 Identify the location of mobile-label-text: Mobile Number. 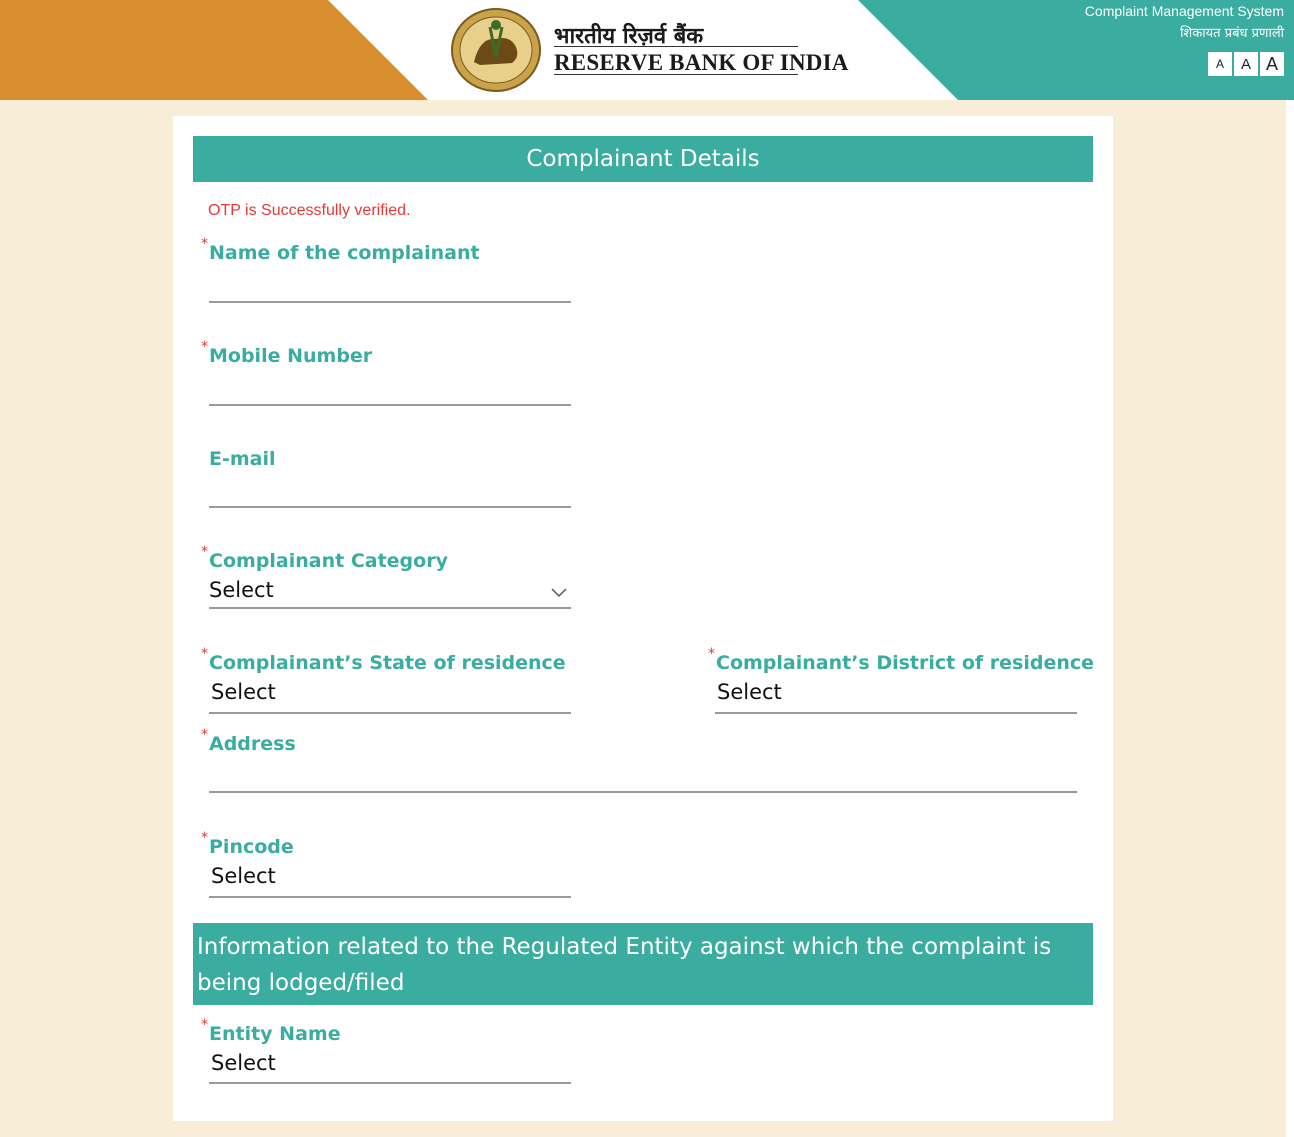
(291, 356).